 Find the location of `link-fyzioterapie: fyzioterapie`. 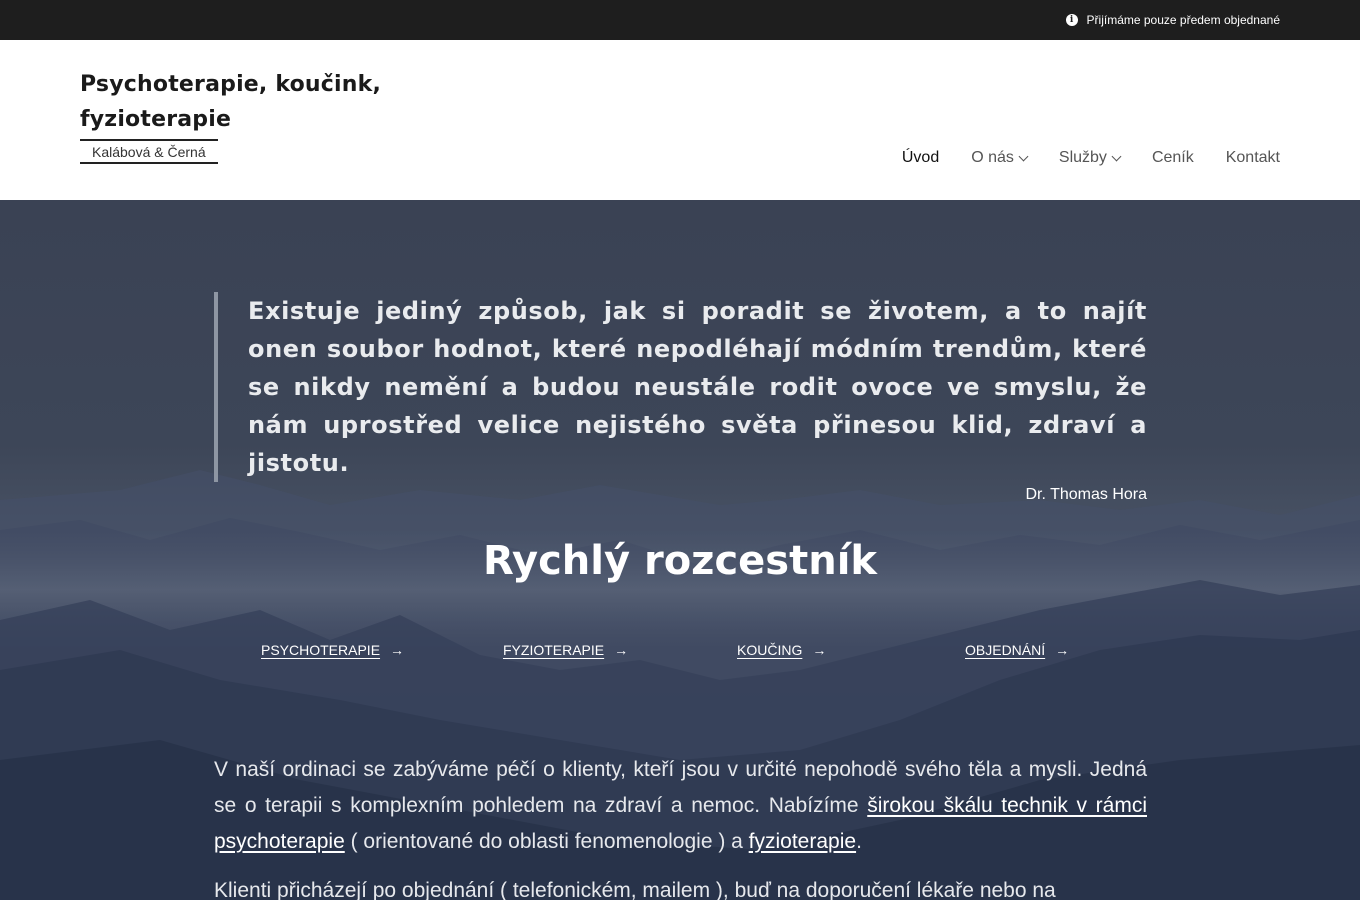

link-fyzioterapie: fyzioterapie is located at coordinates (802, 841).